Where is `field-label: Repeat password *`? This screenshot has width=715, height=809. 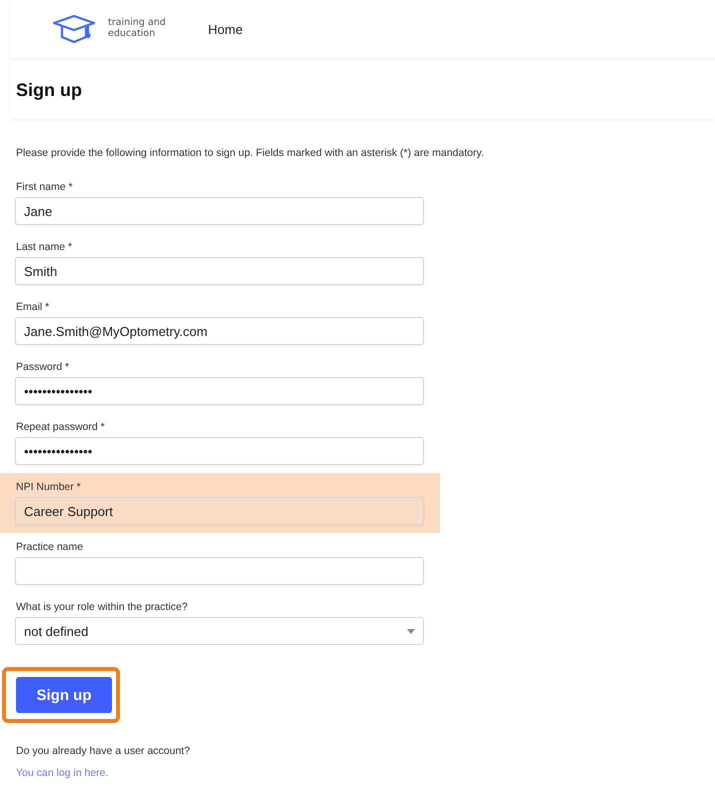
field-label: Repeat password * is located at coordinates (61, 427).